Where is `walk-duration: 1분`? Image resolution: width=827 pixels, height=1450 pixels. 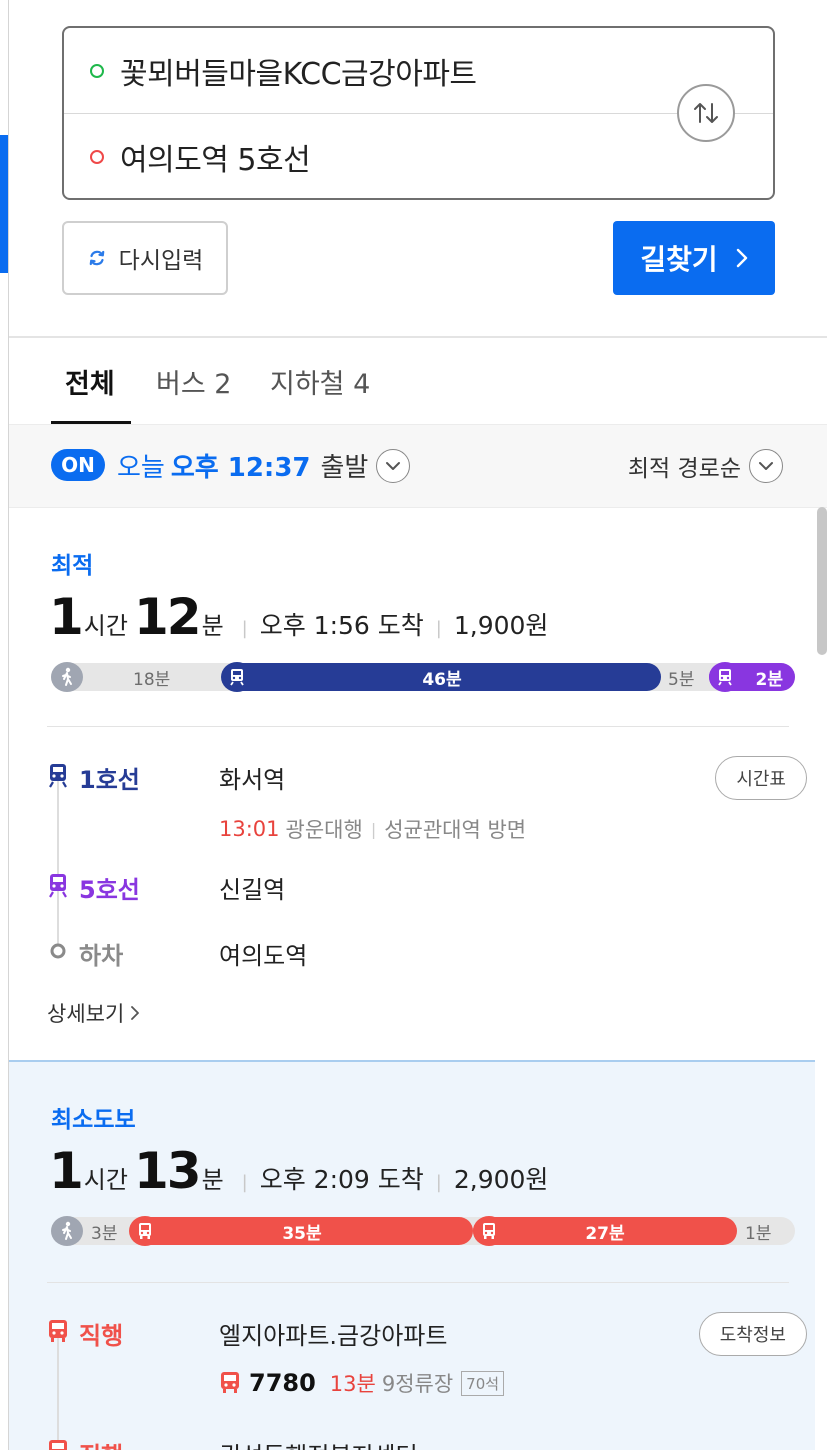
walk-duration: 1분 is located at coordinates (758, 1233).